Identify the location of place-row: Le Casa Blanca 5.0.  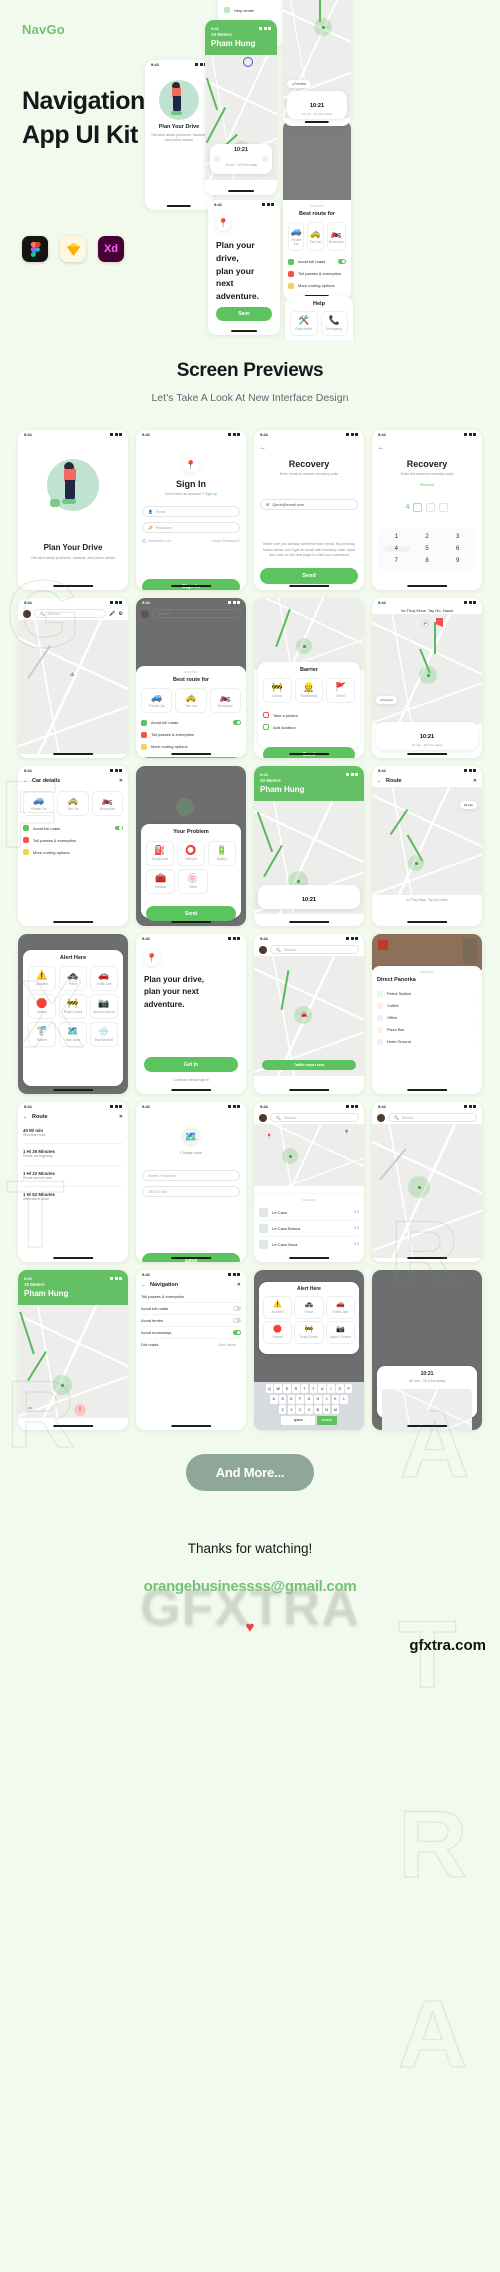
(309, 1229).